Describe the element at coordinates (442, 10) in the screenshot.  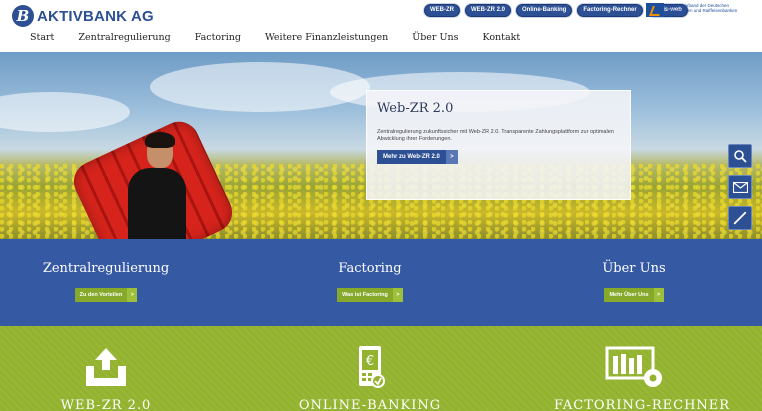
I see `quicklink-web-zr: WEB-ZR` at that location.